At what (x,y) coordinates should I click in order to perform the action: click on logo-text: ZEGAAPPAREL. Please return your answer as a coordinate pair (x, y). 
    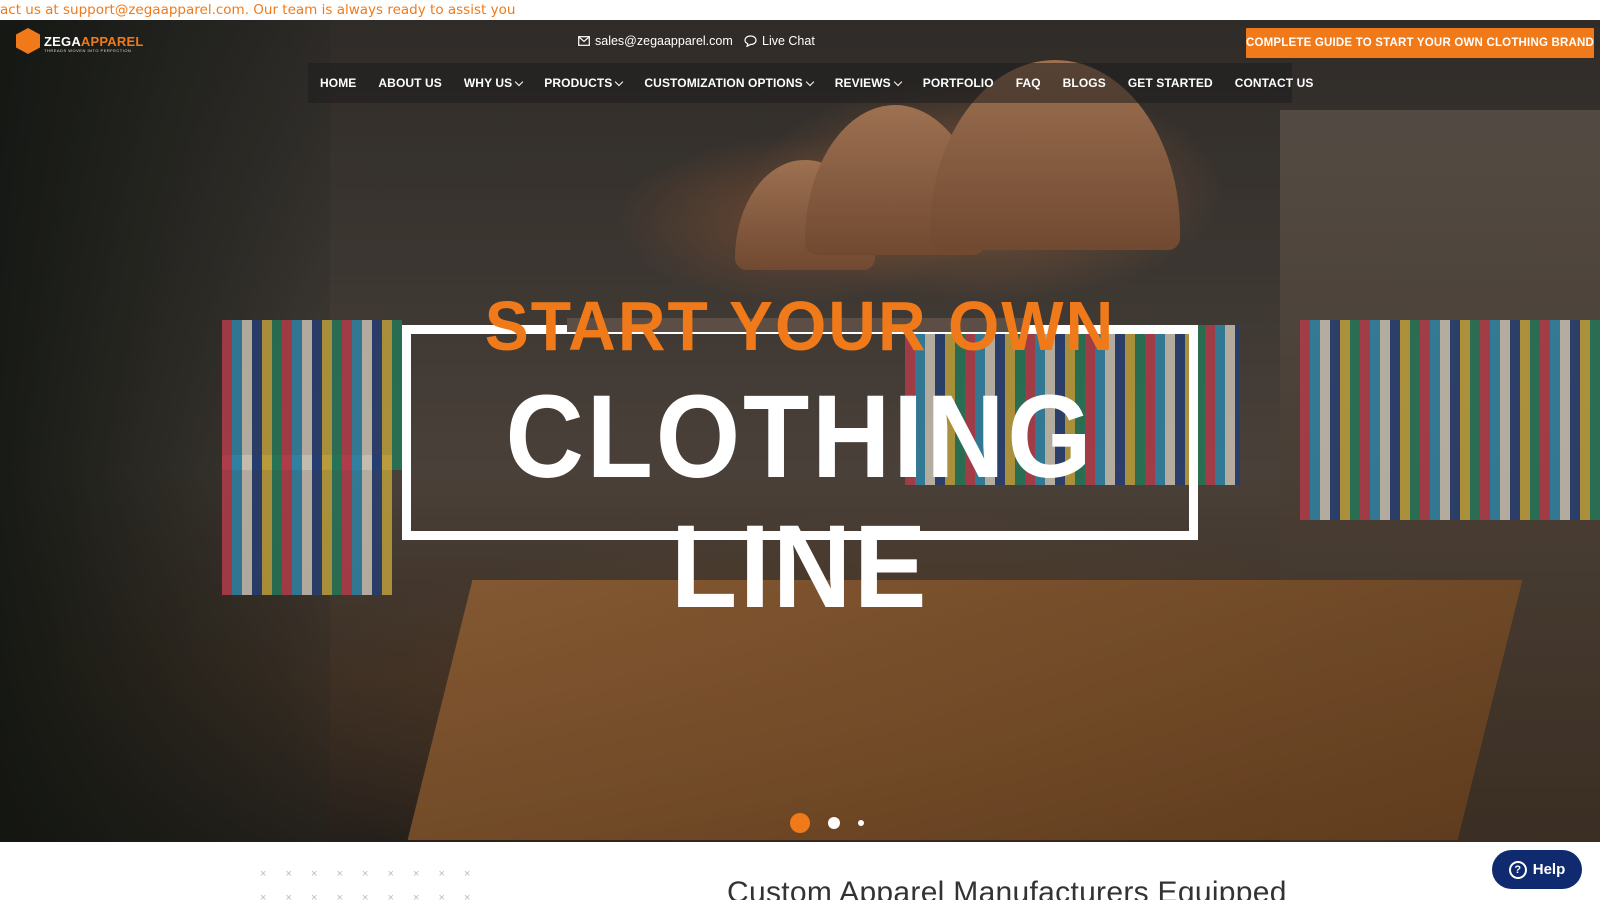
    Looking at the image, I should click on (93, 41).